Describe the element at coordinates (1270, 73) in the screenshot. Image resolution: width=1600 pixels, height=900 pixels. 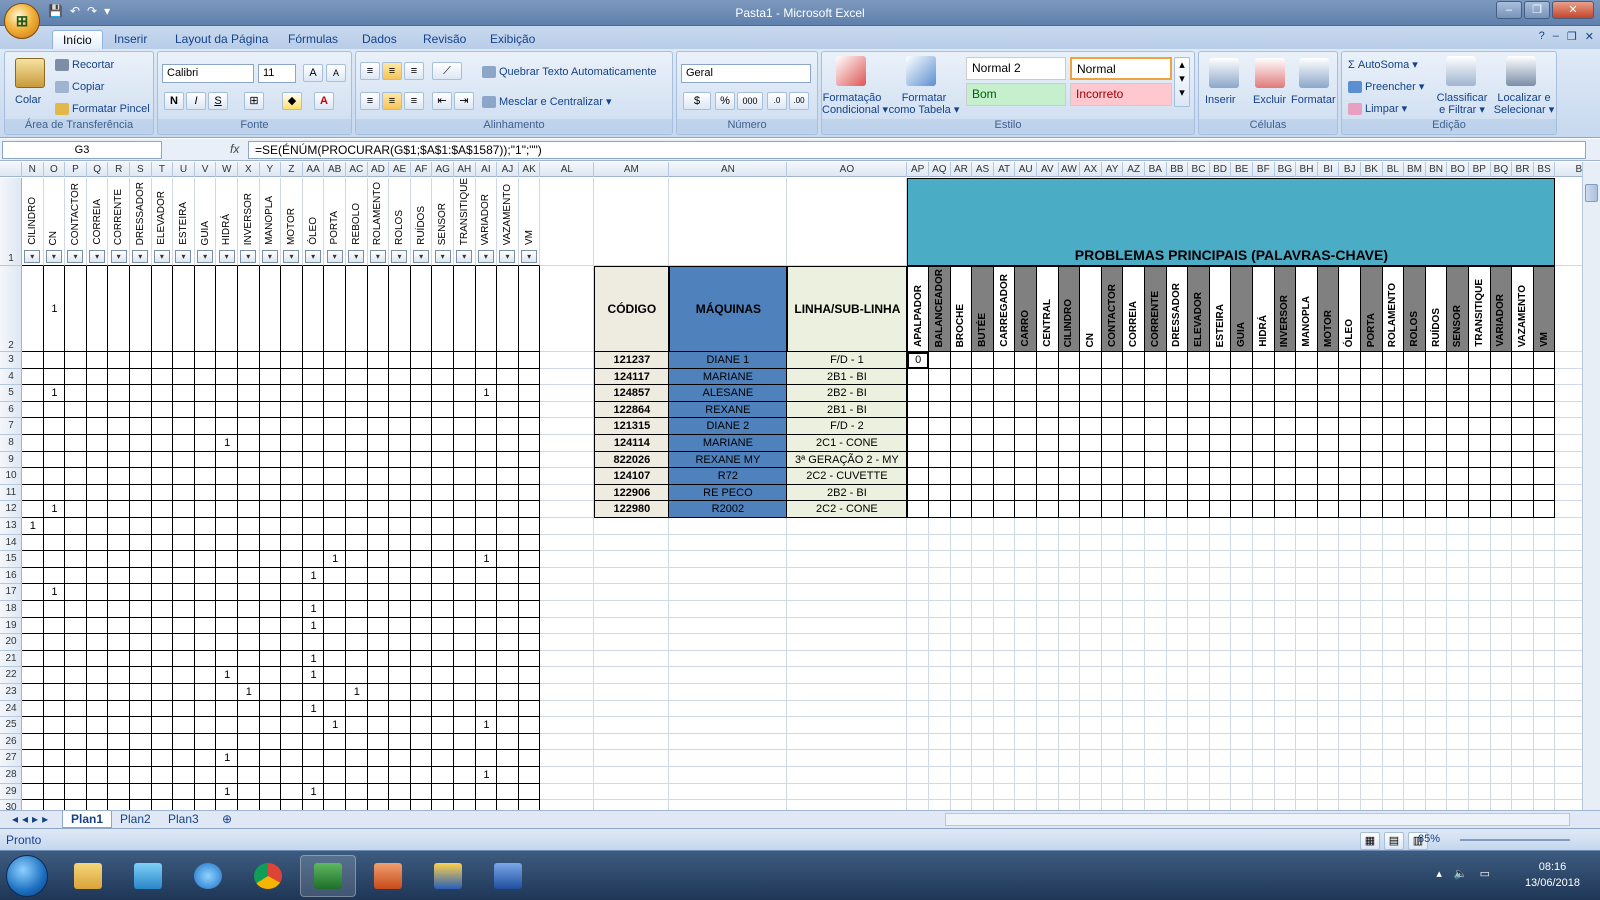
I see `delete-cells-icon` at that location.